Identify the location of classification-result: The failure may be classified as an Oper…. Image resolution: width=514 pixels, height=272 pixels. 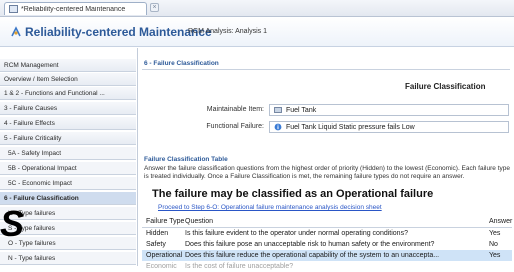
(293, 194).